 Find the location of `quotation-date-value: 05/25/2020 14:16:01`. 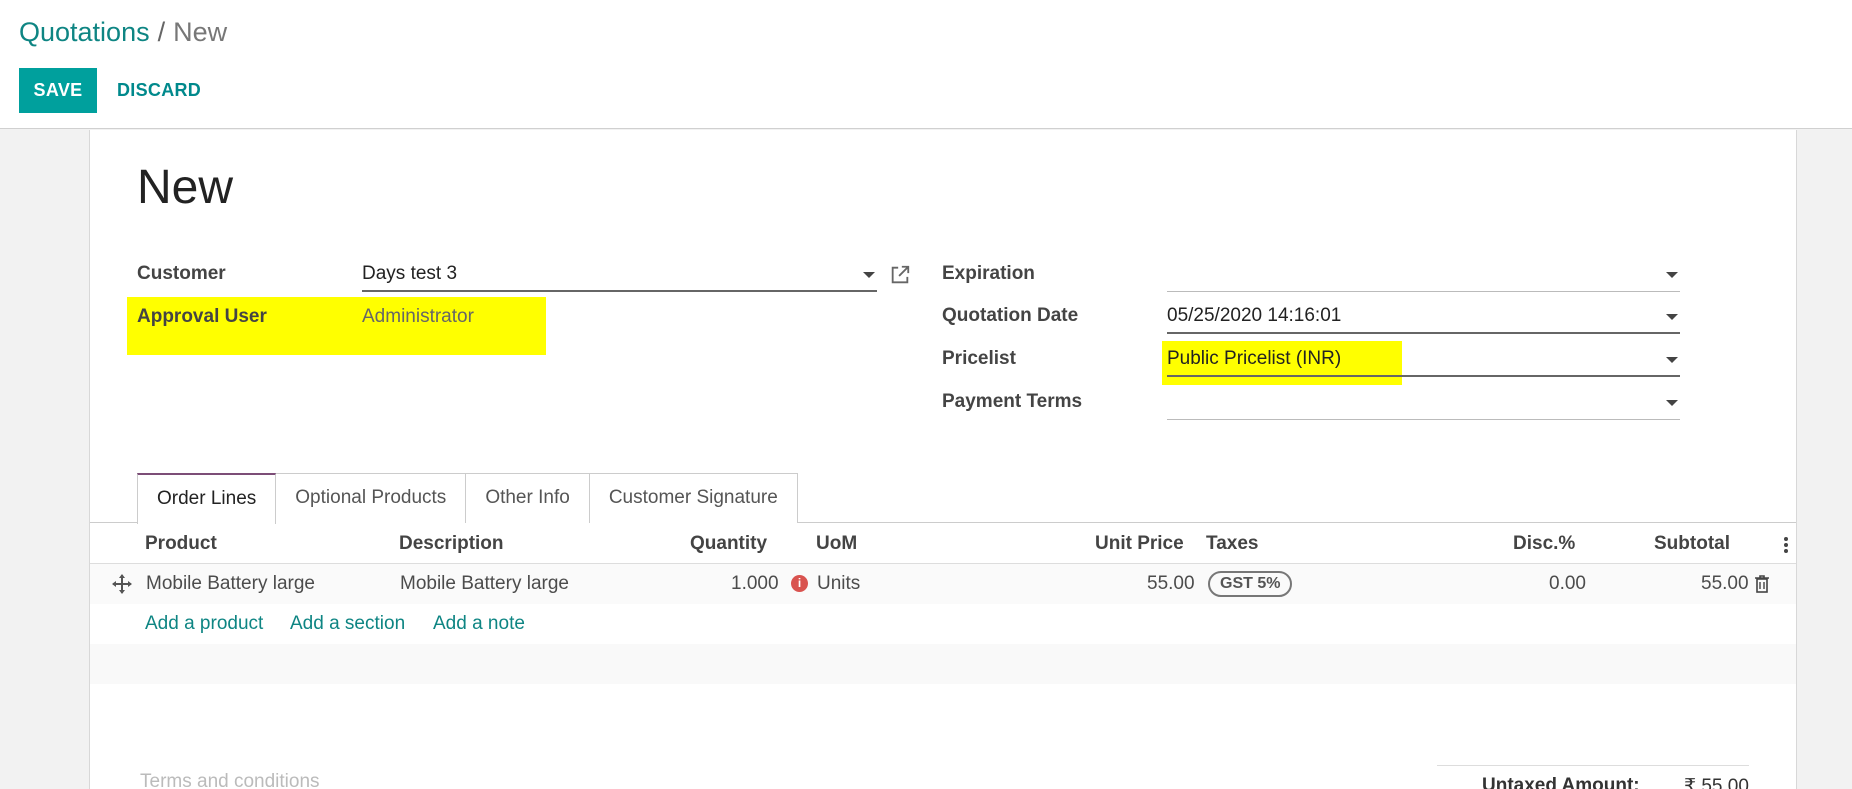

quotation-date-value: 05/25/2020 14:16:01 is located at coordinates (1254, 315).